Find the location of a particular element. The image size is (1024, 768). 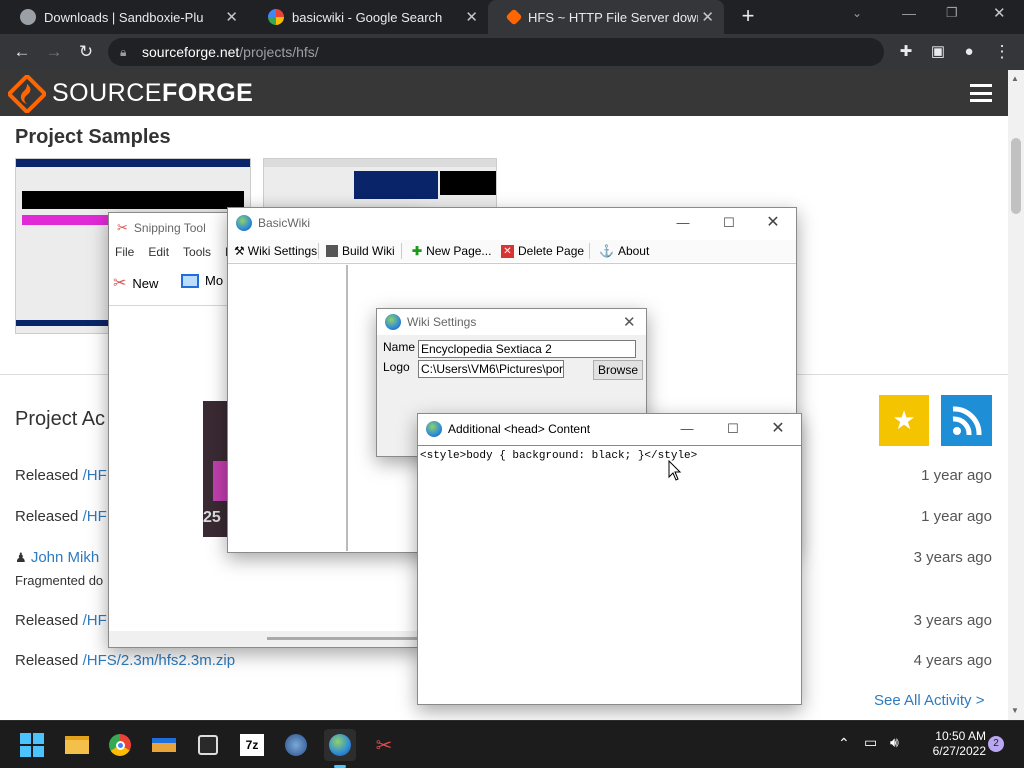

plus-icon: ✚ is located at coordinates (417, 251).